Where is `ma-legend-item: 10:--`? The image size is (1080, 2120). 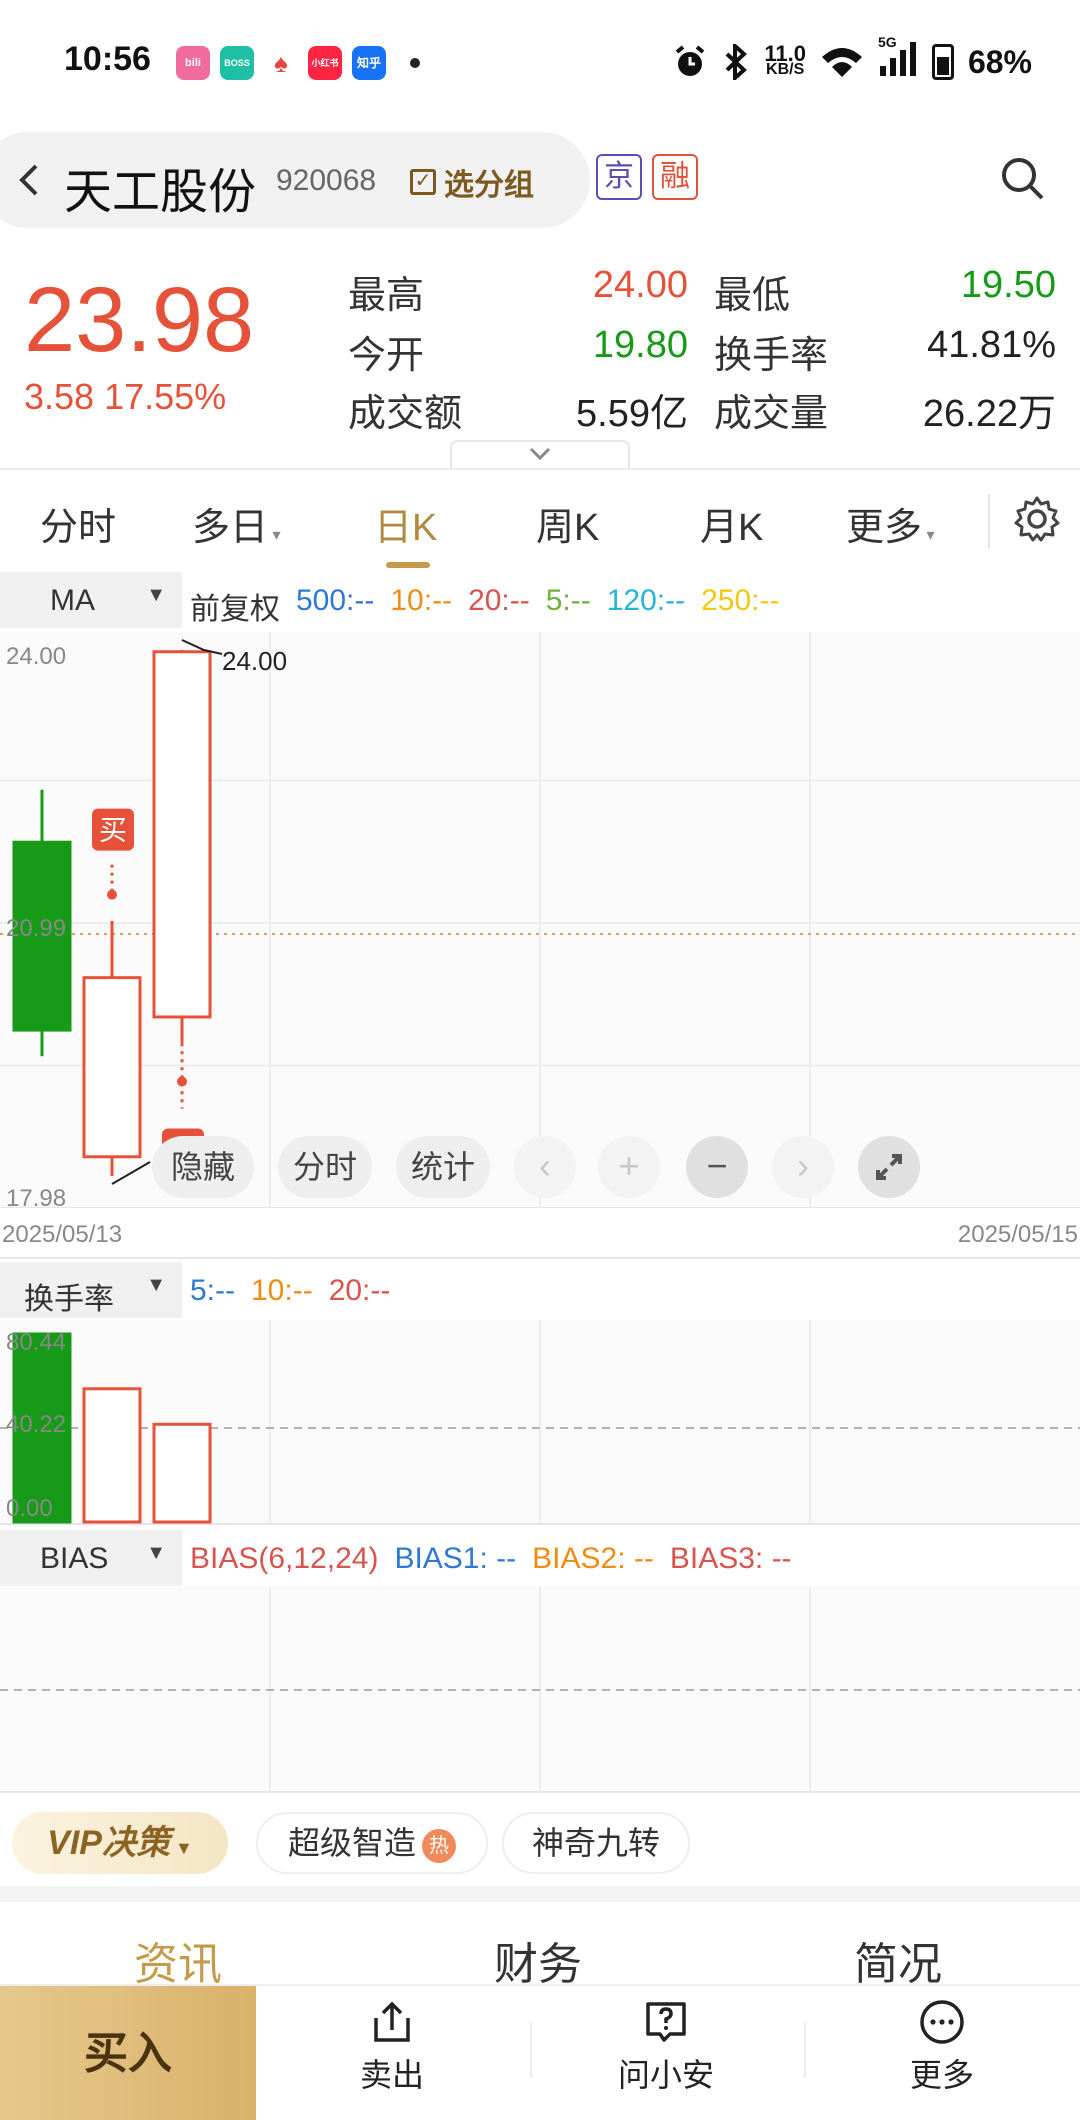 ma-legend-item: 10:-- is located at coordinates (421, 600).